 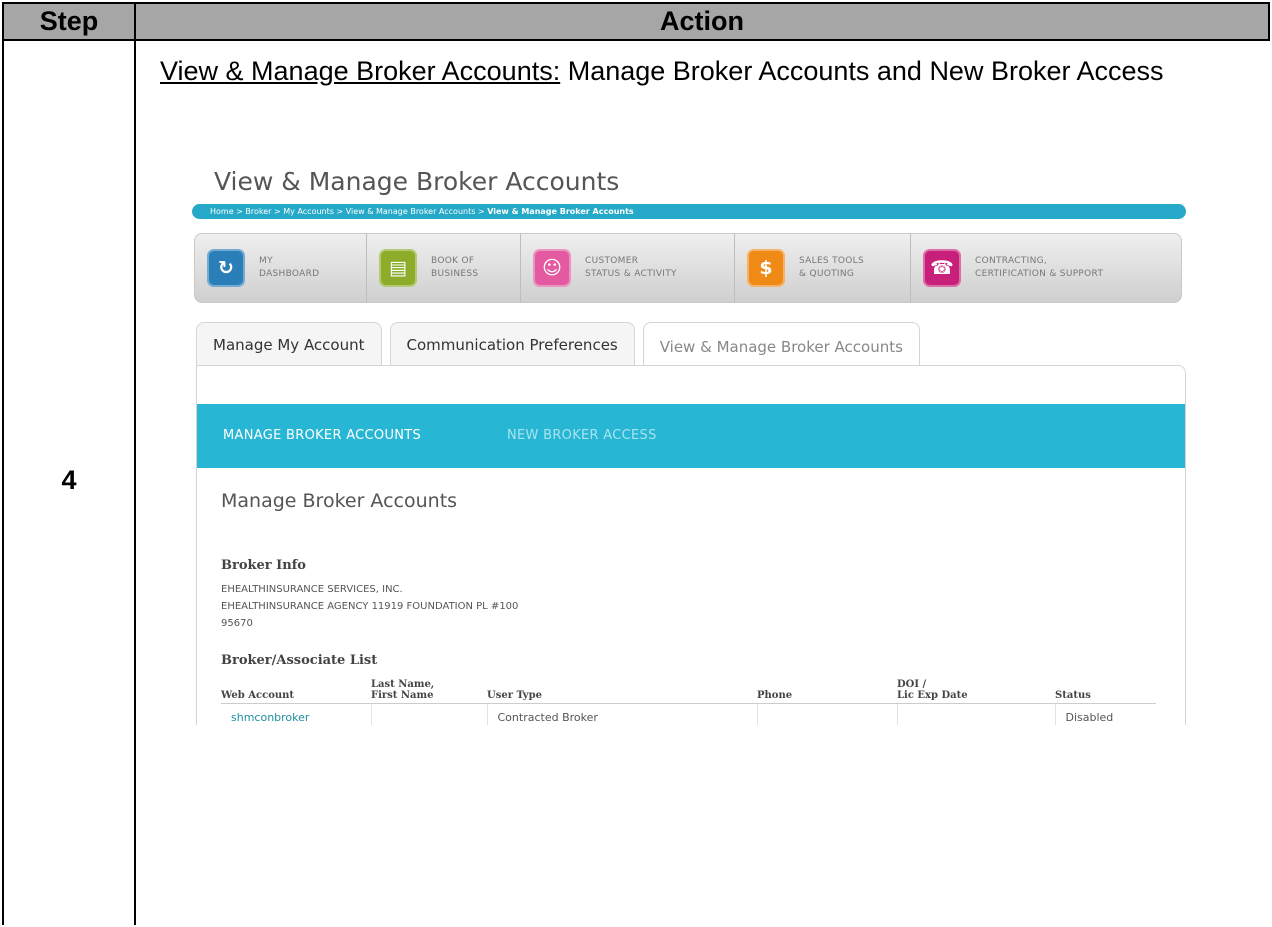 What do you see at coordinates (339, 501) in the screenshot?
I see `section-title: Manage Broker Accounts` at bounding box center [339, 501].